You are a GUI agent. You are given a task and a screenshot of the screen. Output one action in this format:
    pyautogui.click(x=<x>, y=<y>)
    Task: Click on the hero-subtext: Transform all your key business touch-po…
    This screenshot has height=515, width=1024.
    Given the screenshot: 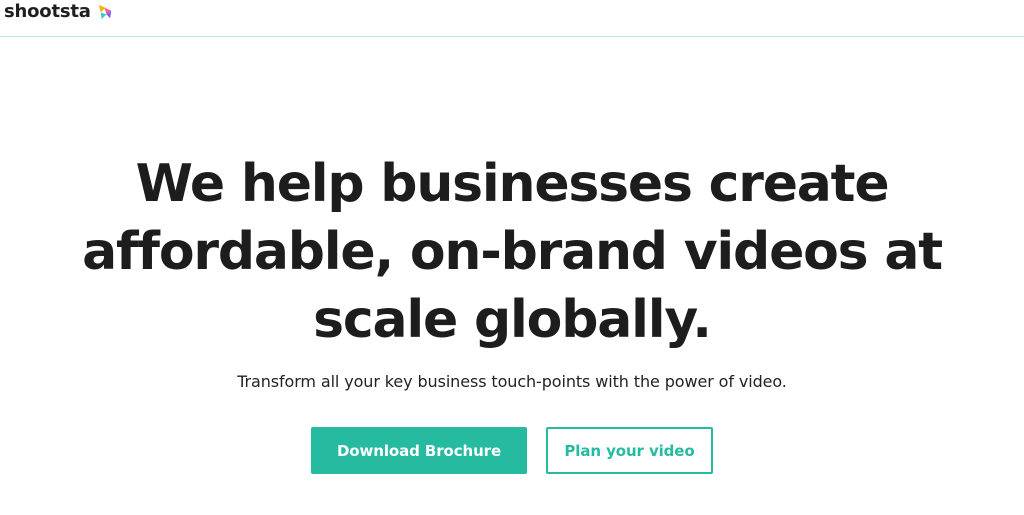 What is the action you would take?
    pyautogui.click(x=512, y=381)
    